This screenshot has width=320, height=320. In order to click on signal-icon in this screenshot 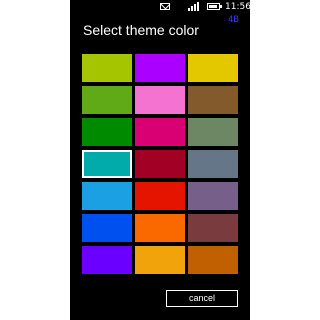, I will do `click(194, 6)`.